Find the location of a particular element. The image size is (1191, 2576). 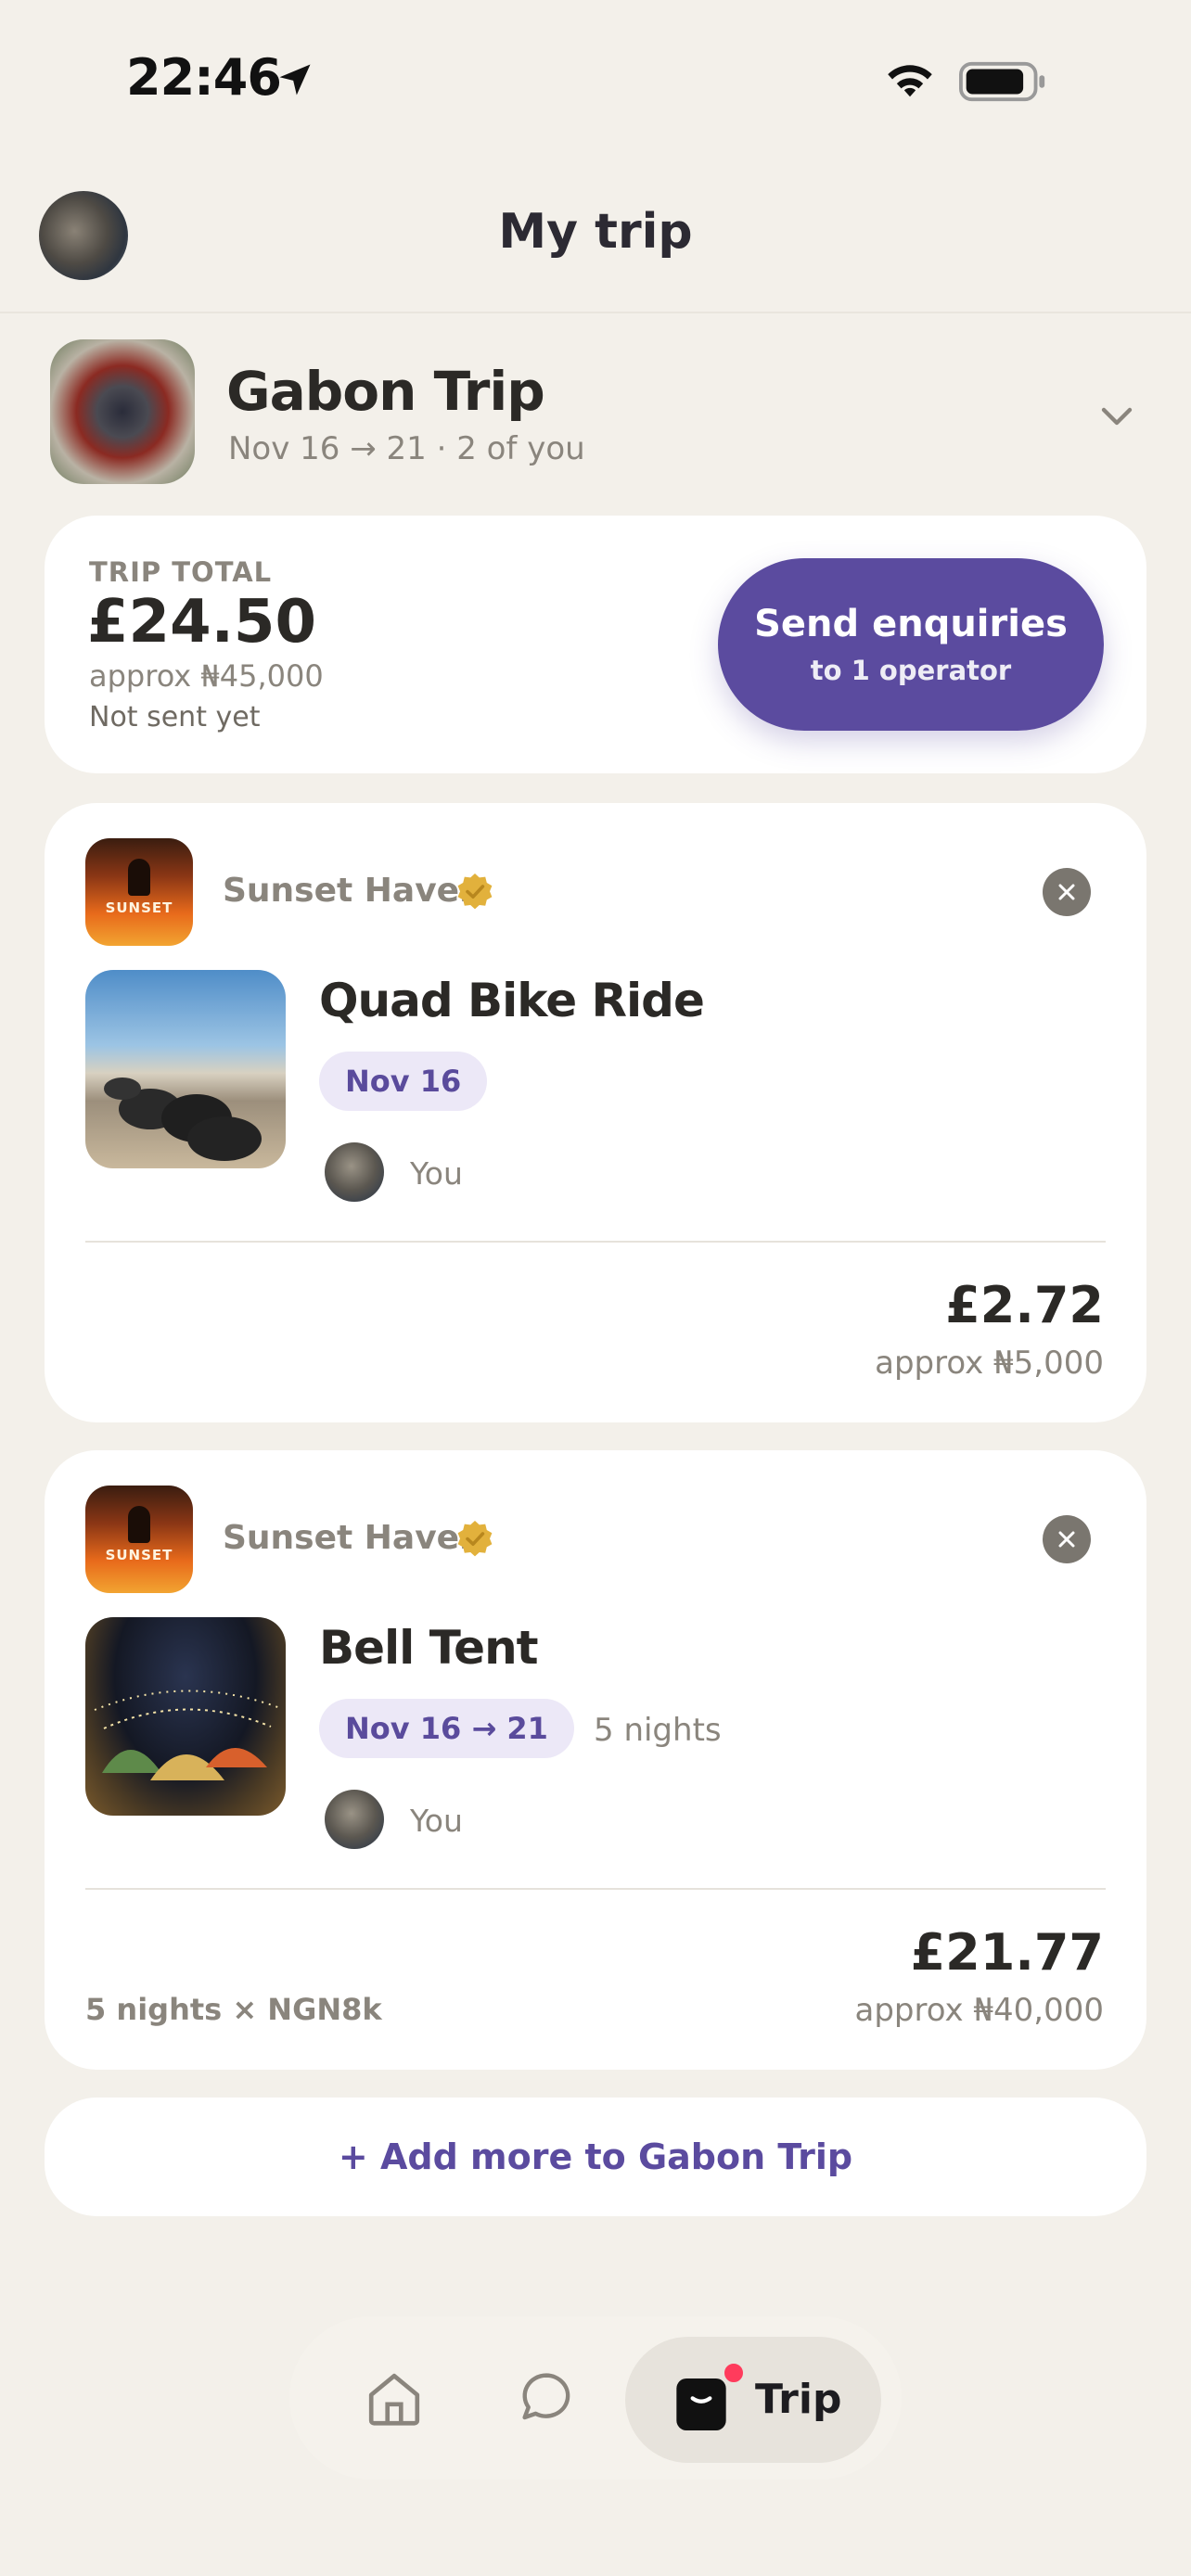

location-arrow-icon is located at coordinates (295, 80).